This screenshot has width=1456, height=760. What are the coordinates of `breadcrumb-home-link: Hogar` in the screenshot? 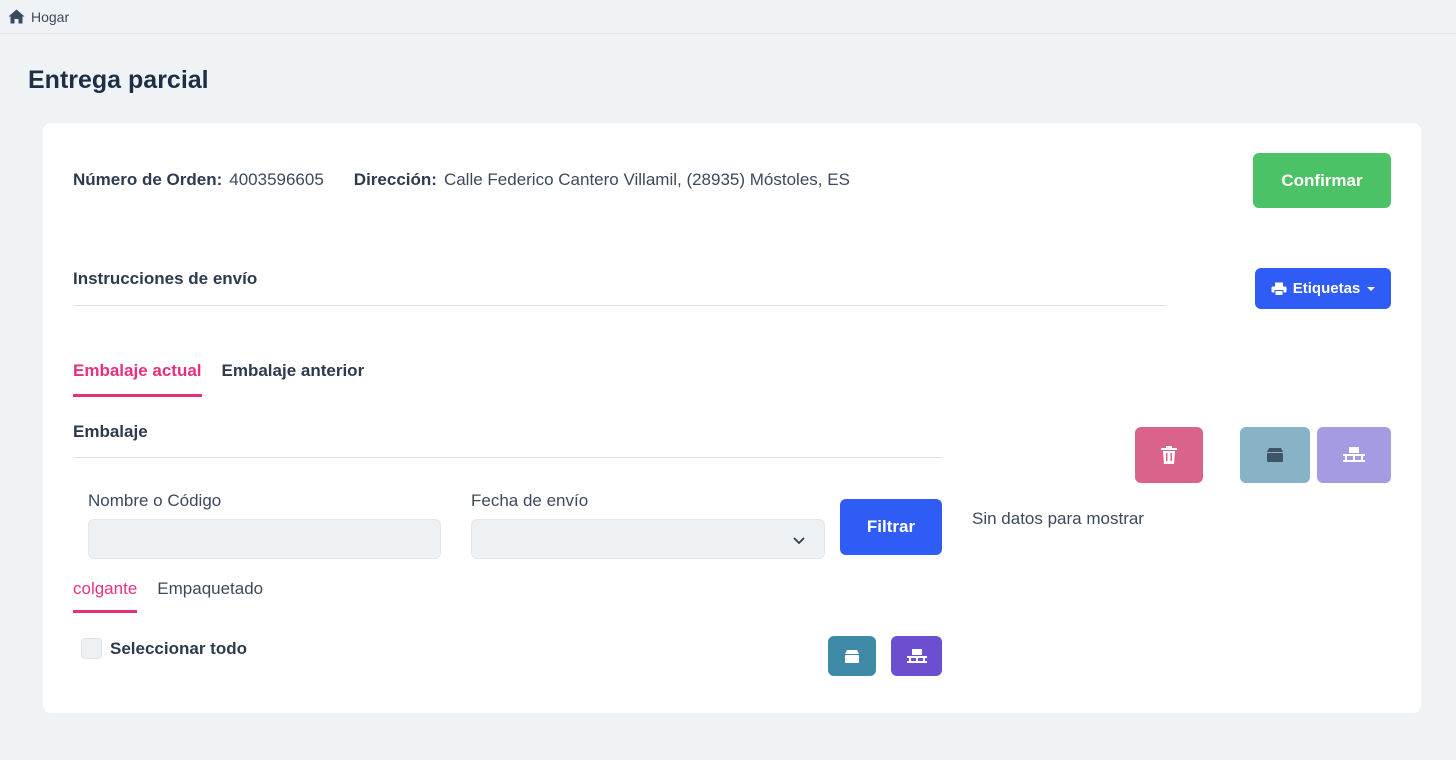 It's located at (50, 17).